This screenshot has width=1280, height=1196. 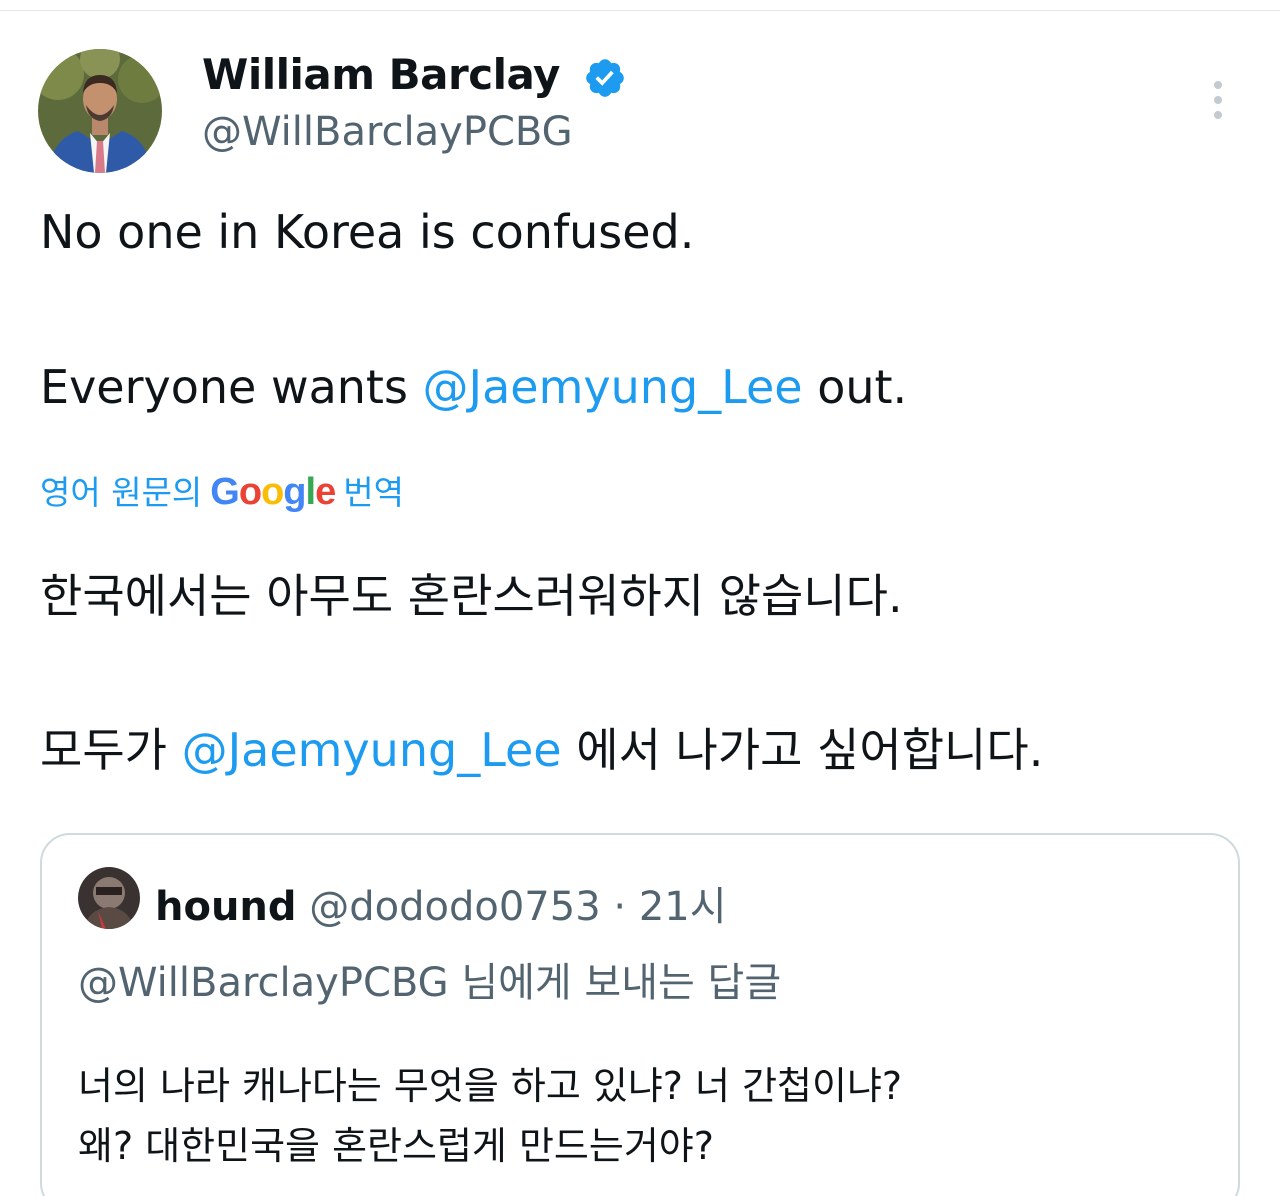 I want to click on tweet-text-line: Everyone wants @Jaemyung_Lee out., so click(x=473, y=387).